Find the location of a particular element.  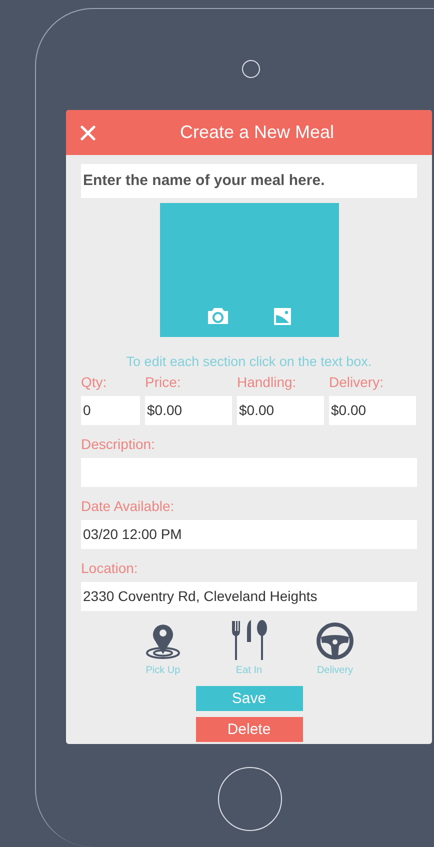

field-label: Location: is located at coordinates (110, 569).